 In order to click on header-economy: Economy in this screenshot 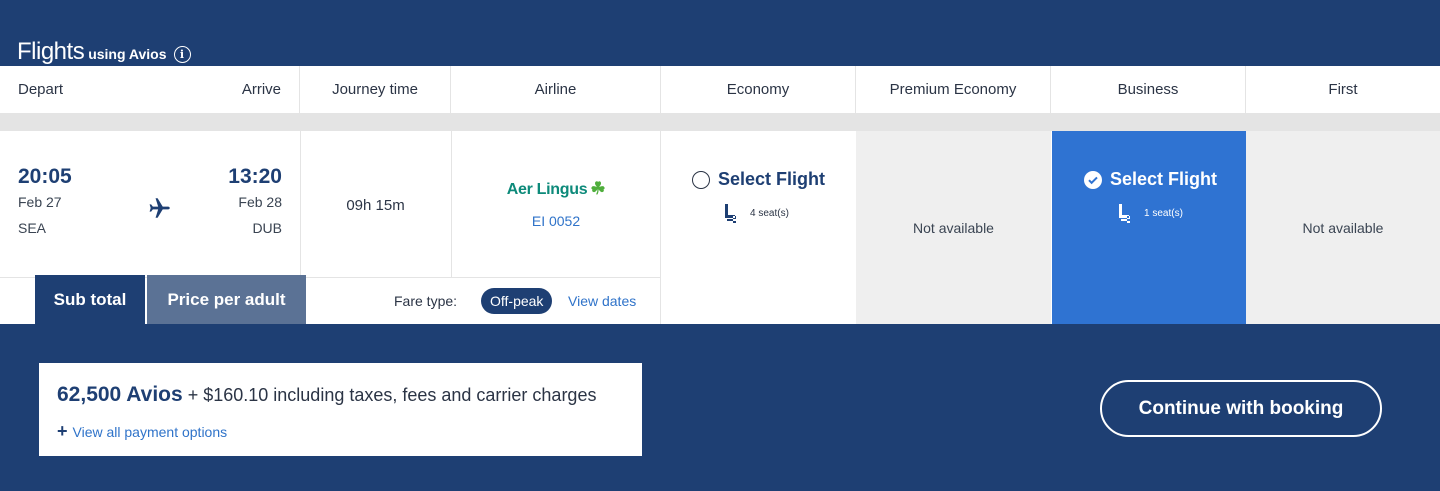, I will do `click(758, 89)`.